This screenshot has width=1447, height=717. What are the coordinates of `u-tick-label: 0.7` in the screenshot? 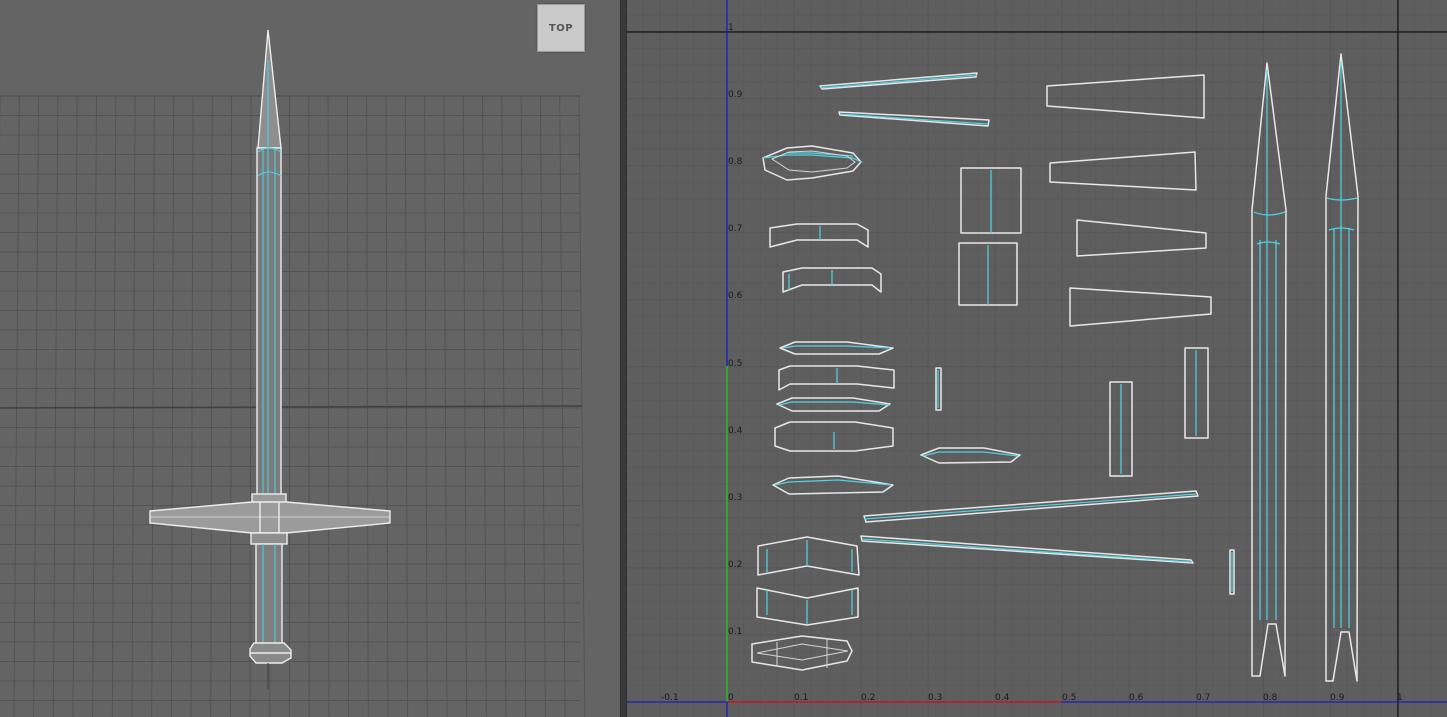 It's located at (1203, 698).